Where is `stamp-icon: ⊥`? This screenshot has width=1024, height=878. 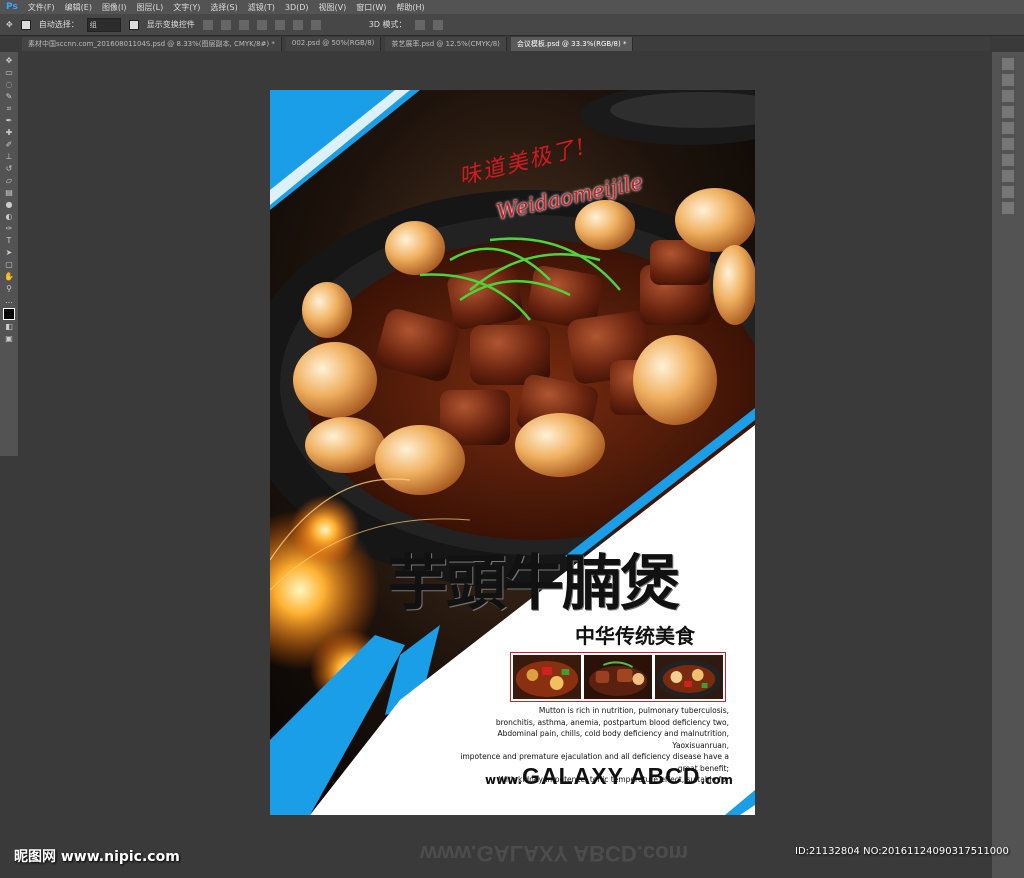
stamp-icon: ⊥ is located at coordinates (9, 157).